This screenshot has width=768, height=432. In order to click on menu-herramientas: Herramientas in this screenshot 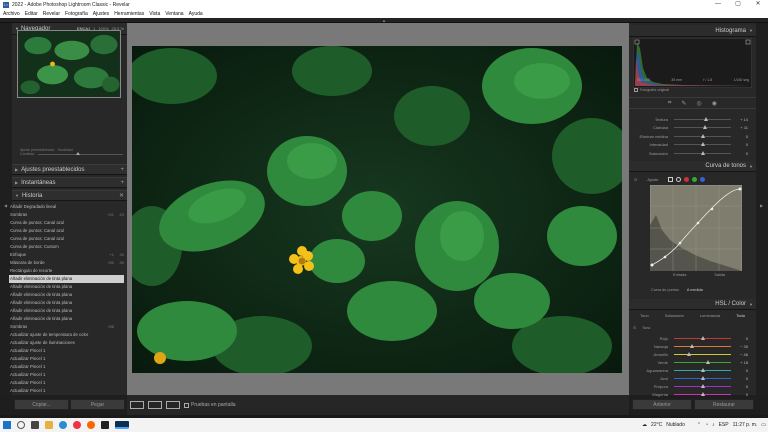, I will do `click(129, 14)`.